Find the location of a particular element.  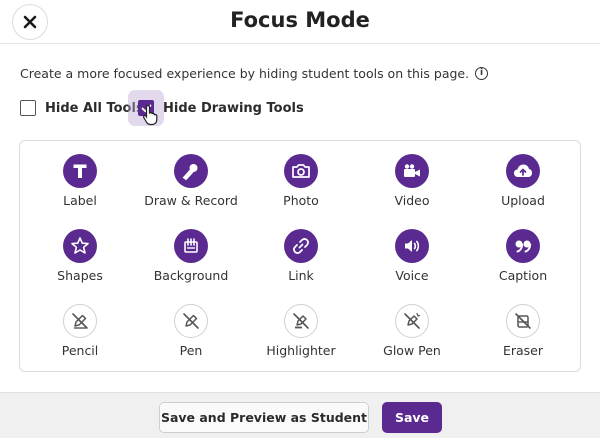

tool-background: Background is located at coordinates (191, 256).